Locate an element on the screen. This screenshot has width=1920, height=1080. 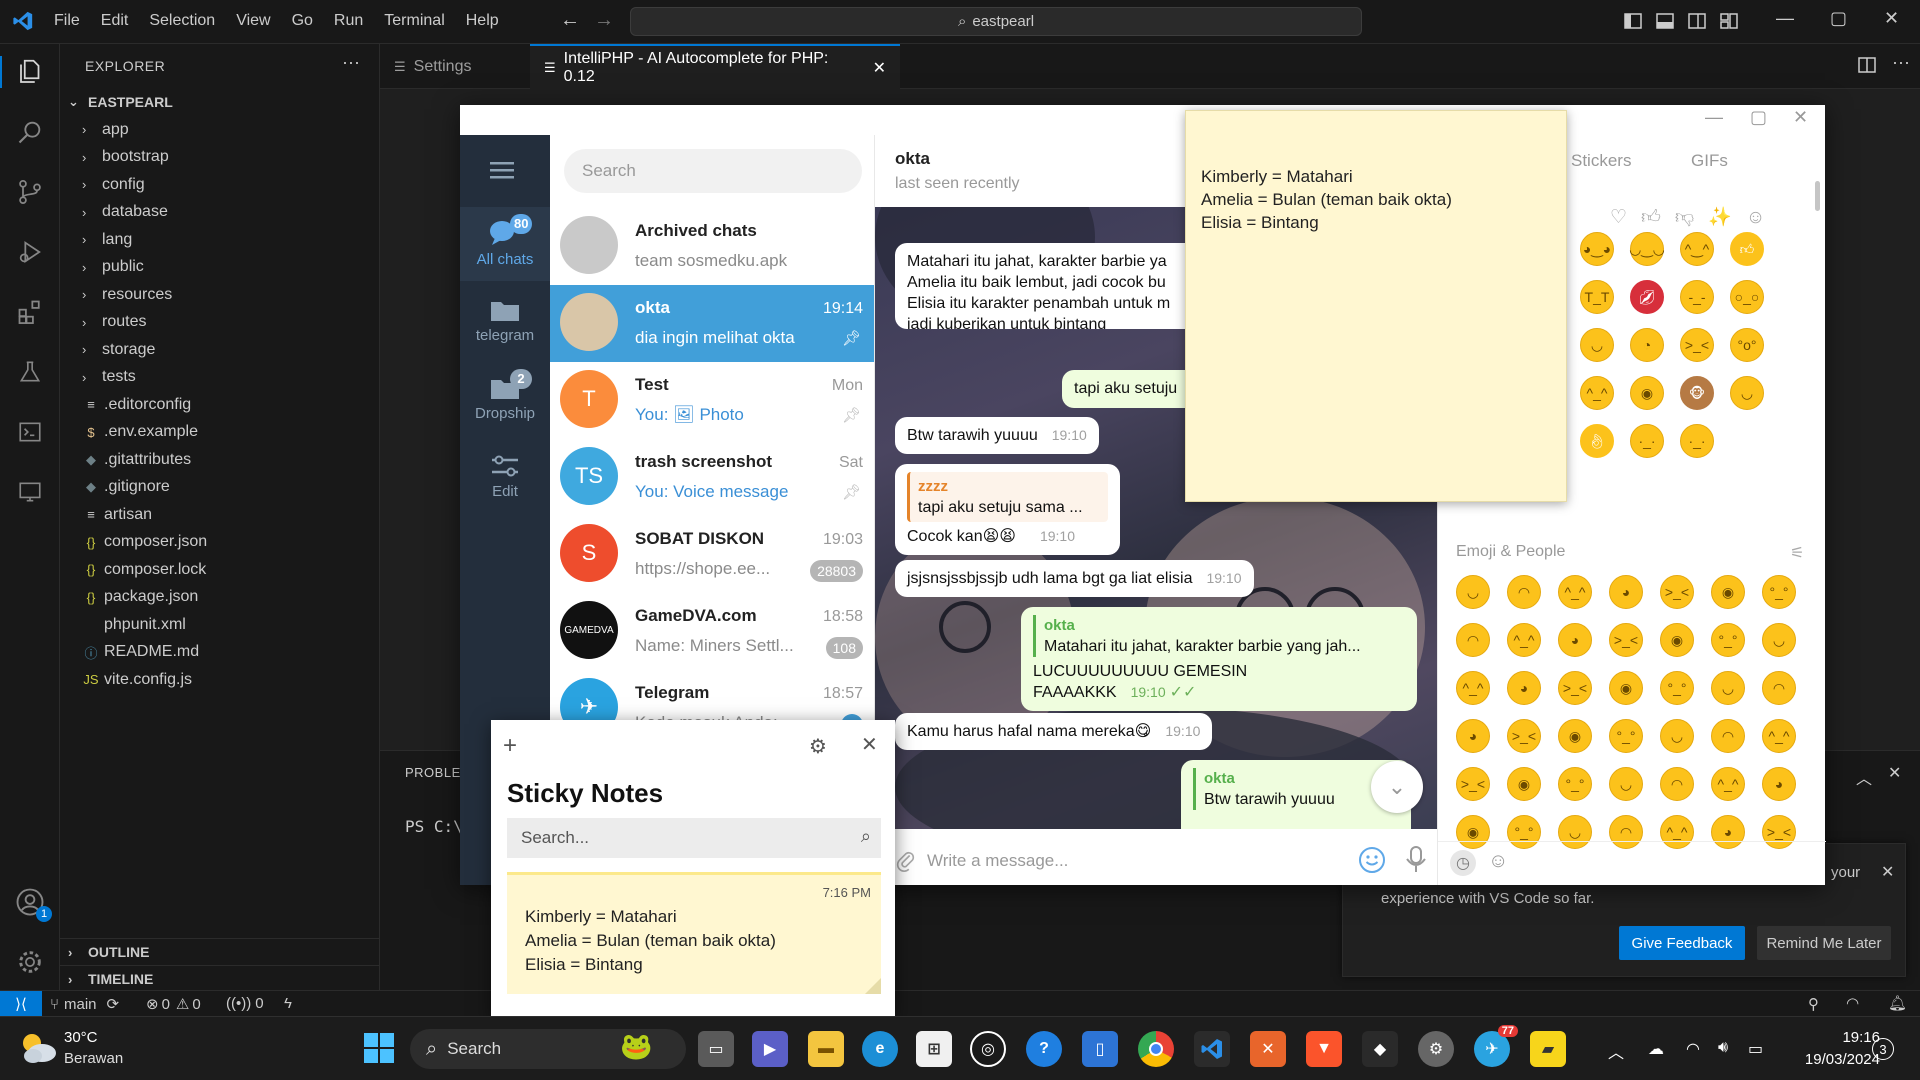
network-cloud-icon: ☁ is located at coordinates (1656, 1049).